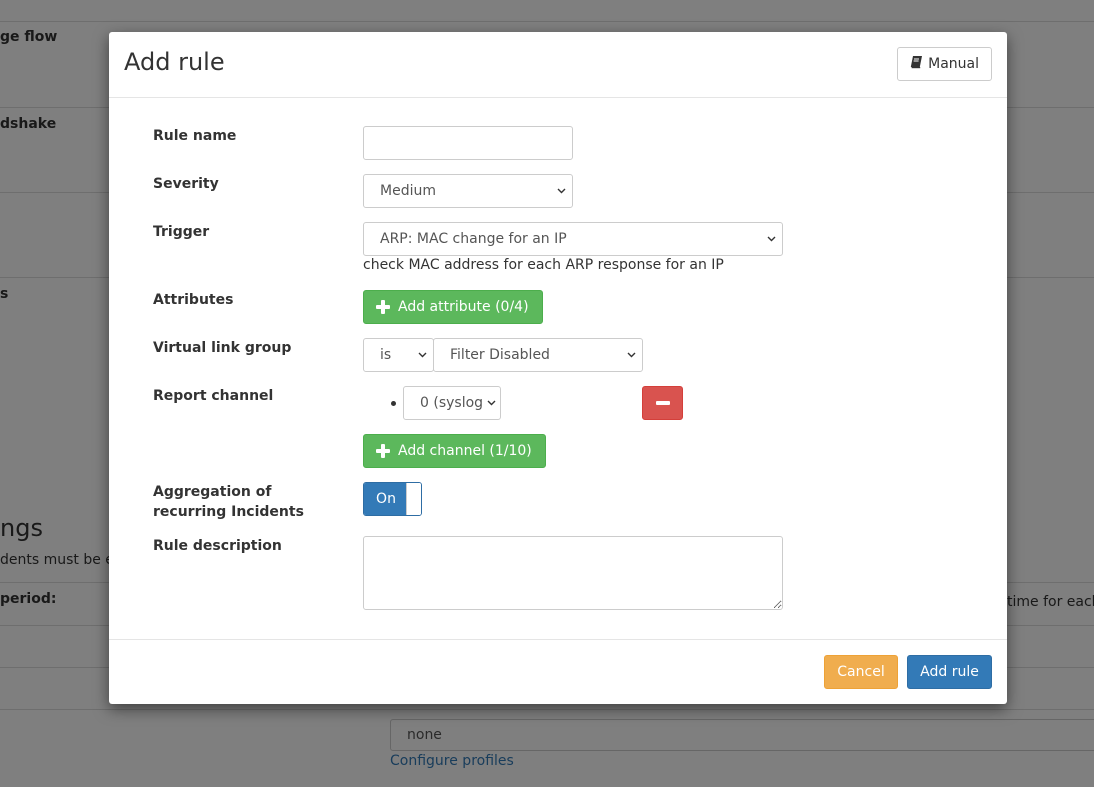  What do you see at coordinates (861, 672) in the screenshot?
I see `cancel-button: Cancel` at bounding box center [861, 672].